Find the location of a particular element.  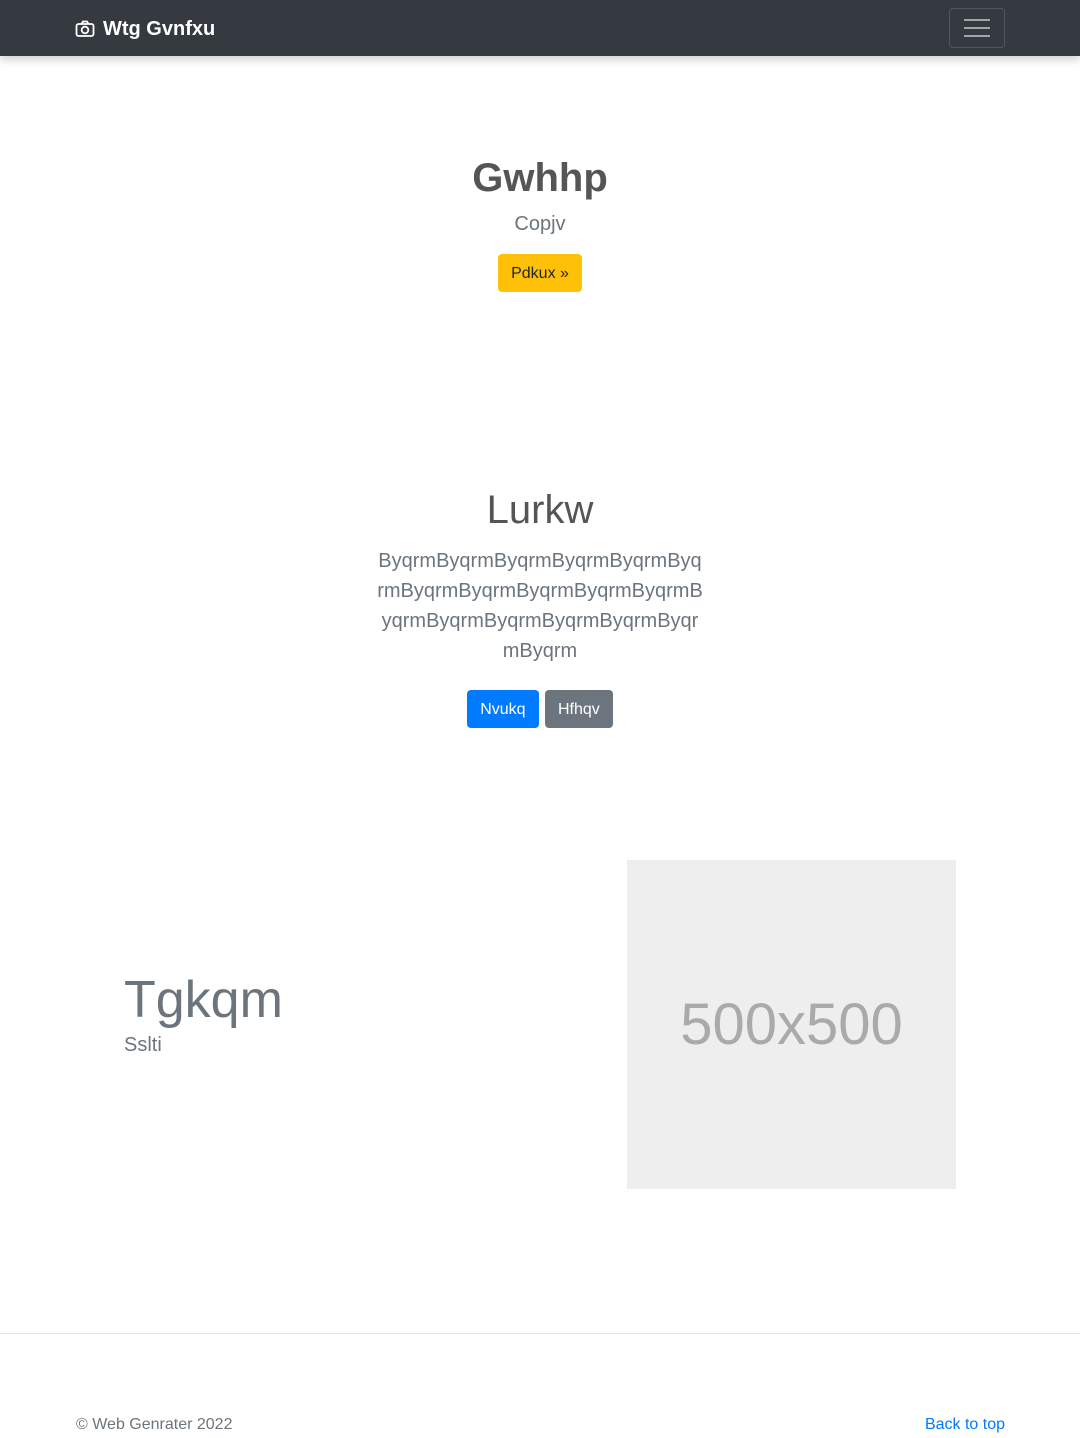

brand-text: Wtg Gvnfxu is located at coordinates (159, 28).